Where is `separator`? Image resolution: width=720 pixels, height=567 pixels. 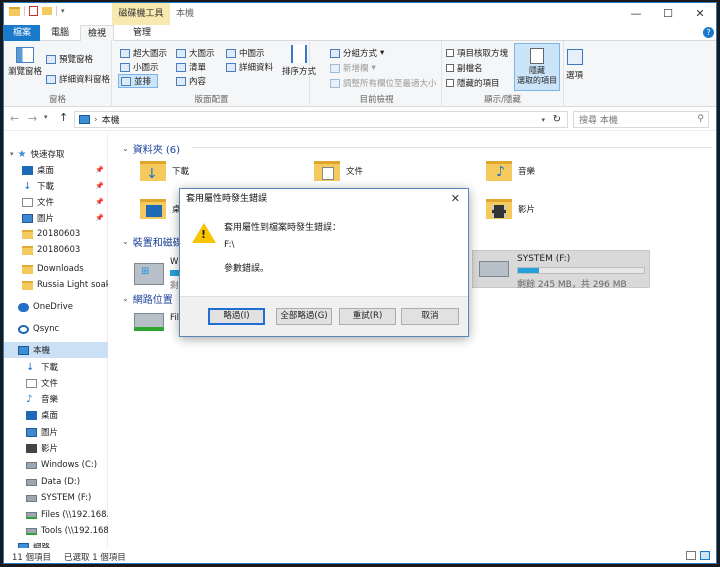
separator is located at coordinates (56, 11).